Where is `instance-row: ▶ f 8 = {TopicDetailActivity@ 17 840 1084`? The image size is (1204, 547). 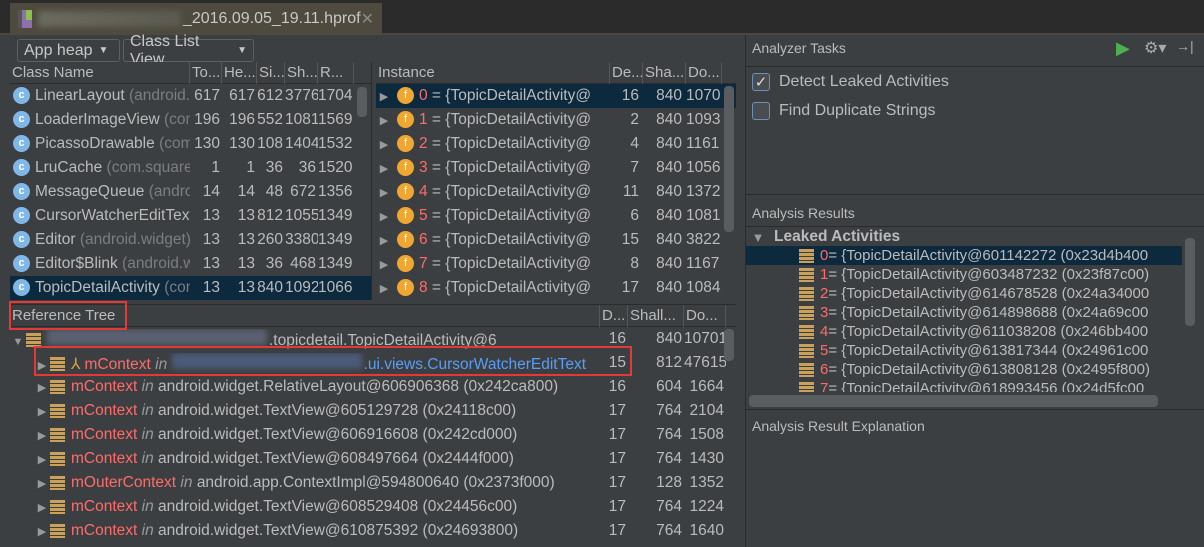 instance-row: ▶ f 8 = {TopicDetailActivity@ 17 840 1084 is located at coordinates (556, 288).